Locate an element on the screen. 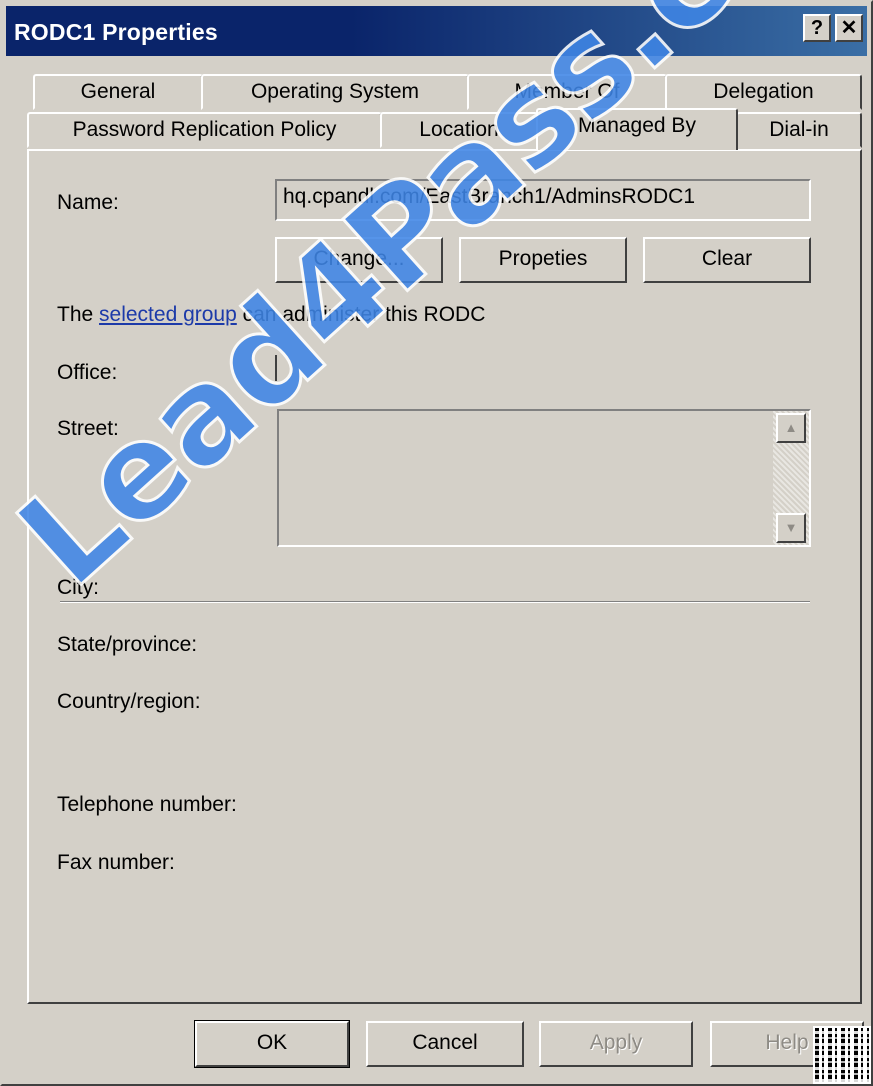 The image size is (873, 1086). properties-button: Propeties is located at coordinates (543, 260).